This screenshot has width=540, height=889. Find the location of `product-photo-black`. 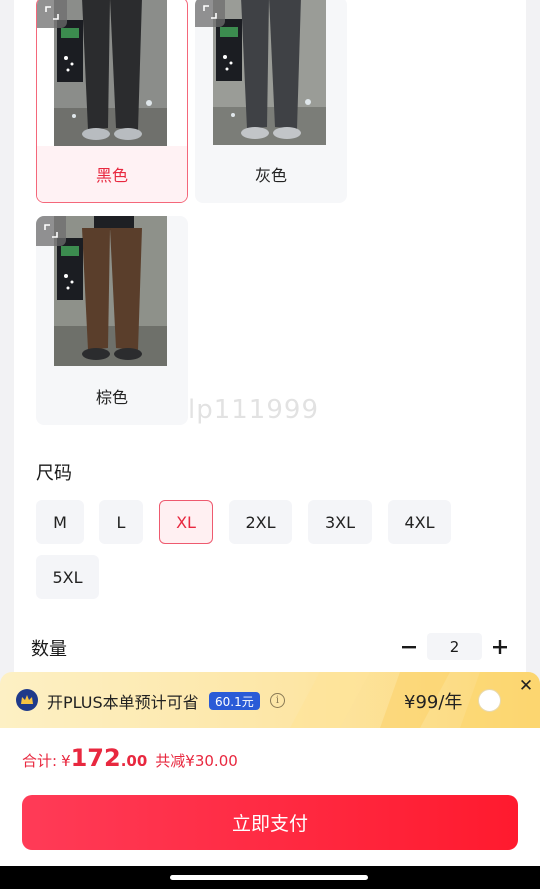

product-photo-black is located at coordinates (110, 73).